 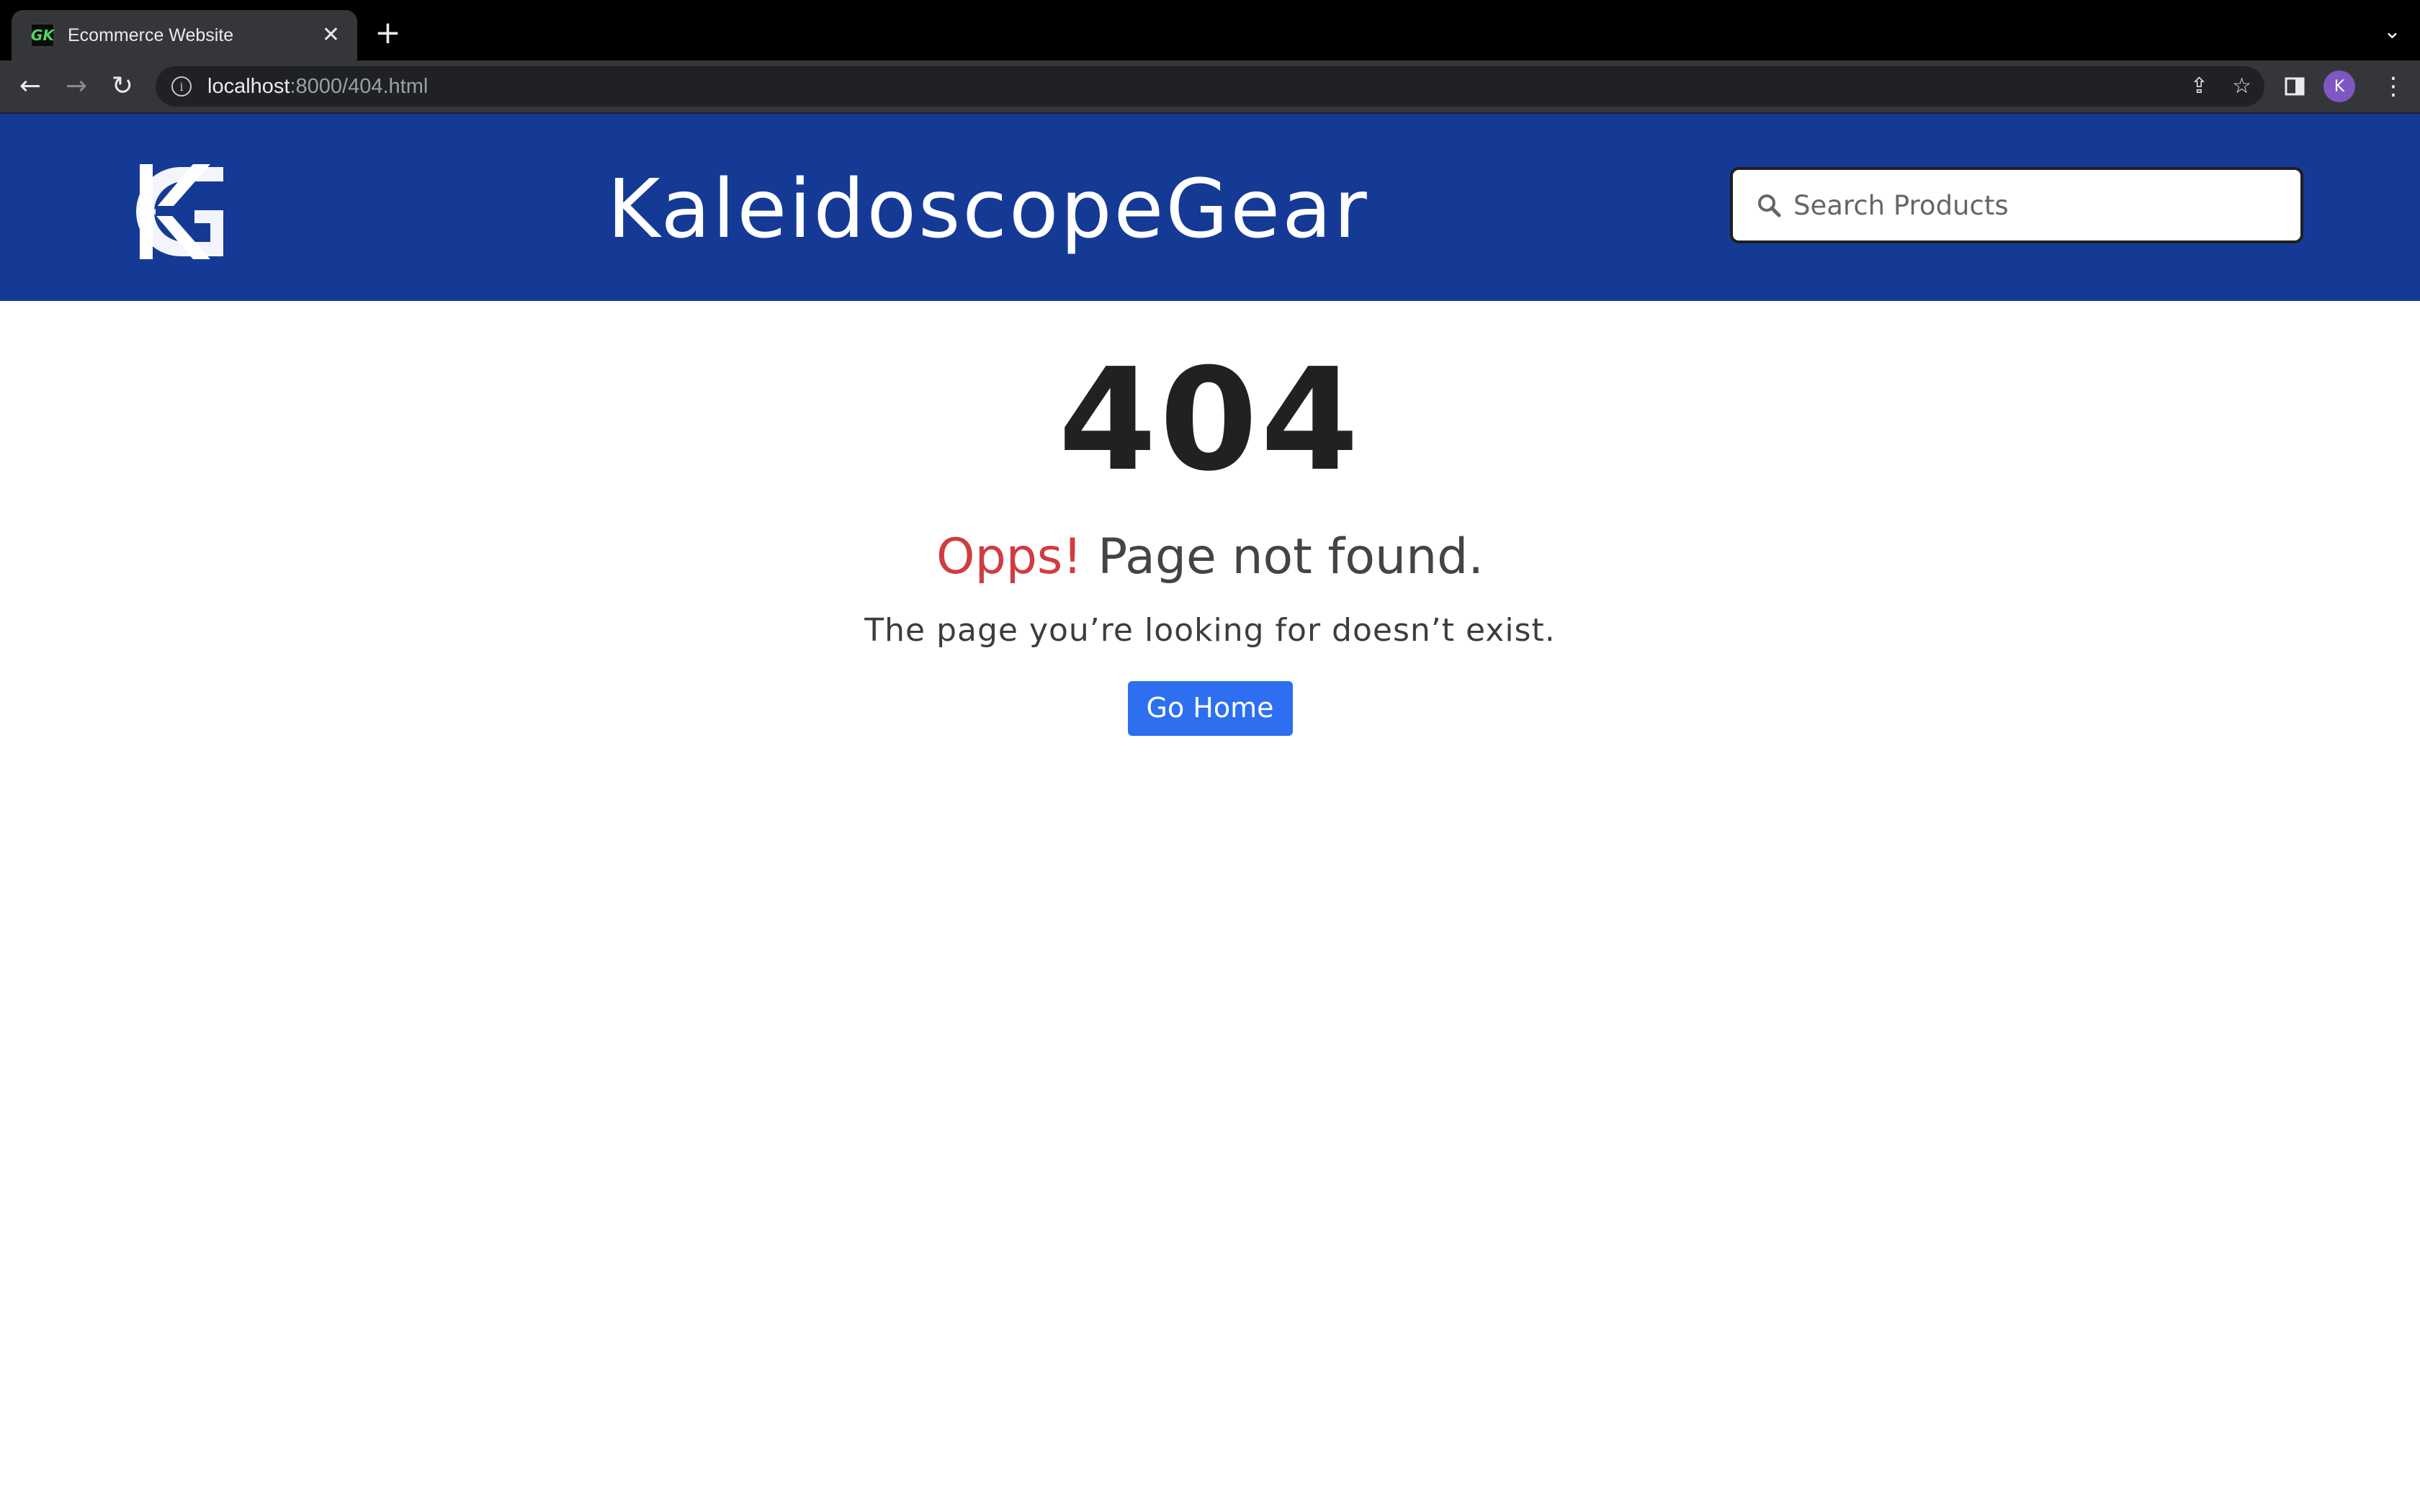 What do you see at coordinates (2241, 86) in the screenshot?
I see `bookmark-star-icon: ☆` at bounding box center [2241, 86].